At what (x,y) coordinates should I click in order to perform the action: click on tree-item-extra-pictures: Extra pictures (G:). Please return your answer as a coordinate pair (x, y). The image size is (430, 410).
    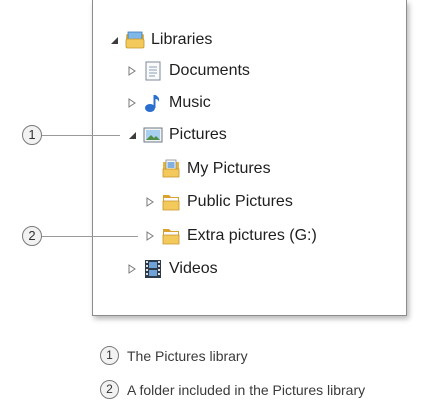
    Looking at the image, I should click on (230, 236).